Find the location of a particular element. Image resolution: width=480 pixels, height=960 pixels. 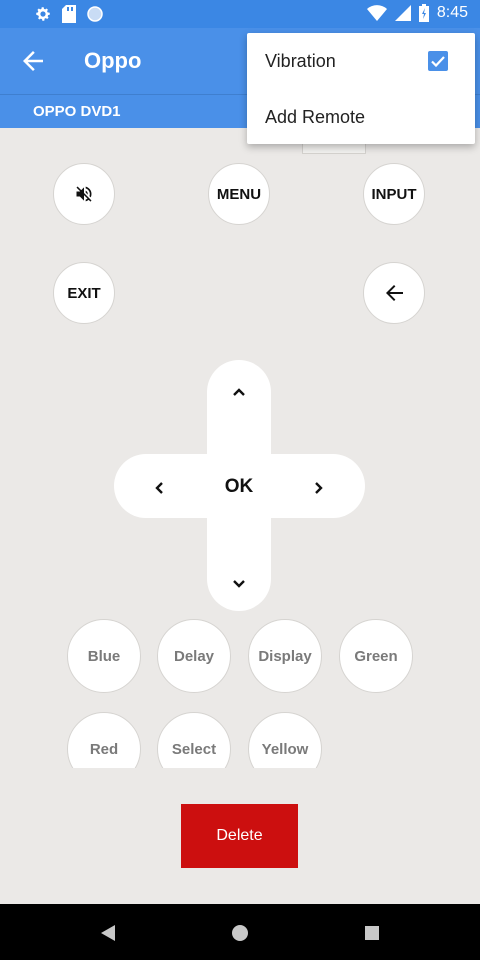

status-bar: 8:45 is located at coordinates (240, 14).